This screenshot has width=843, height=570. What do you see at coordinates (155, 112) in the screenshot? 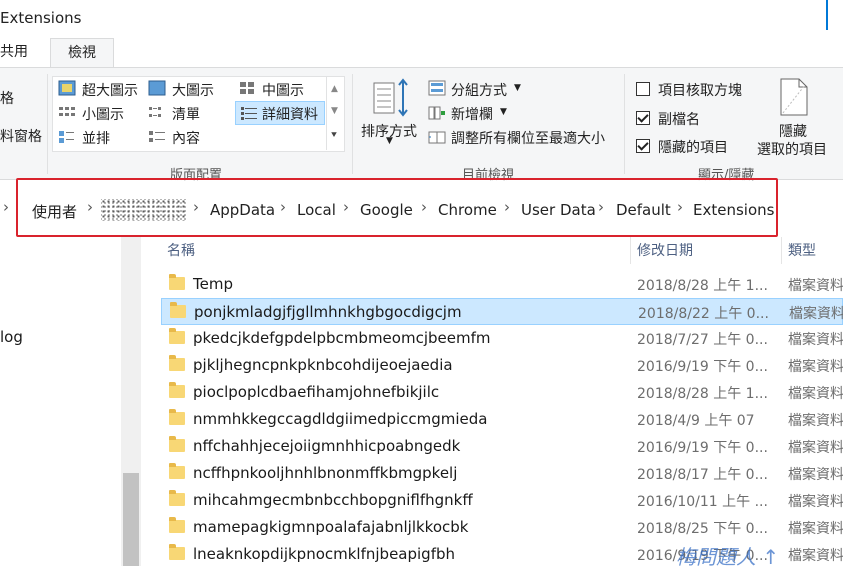
I see `list-icon` at bounding box center [155, 112].